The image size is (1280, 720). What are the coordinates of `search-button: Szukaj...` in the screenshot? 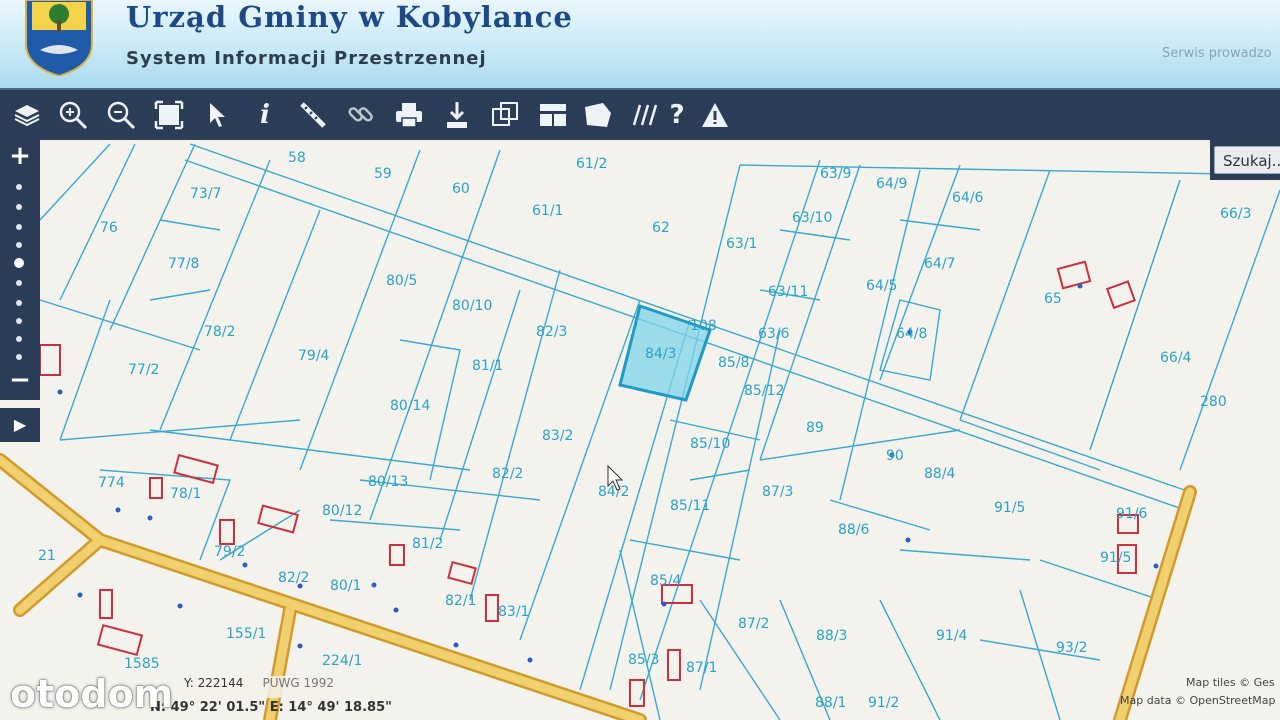 It's located at (1247, 160).